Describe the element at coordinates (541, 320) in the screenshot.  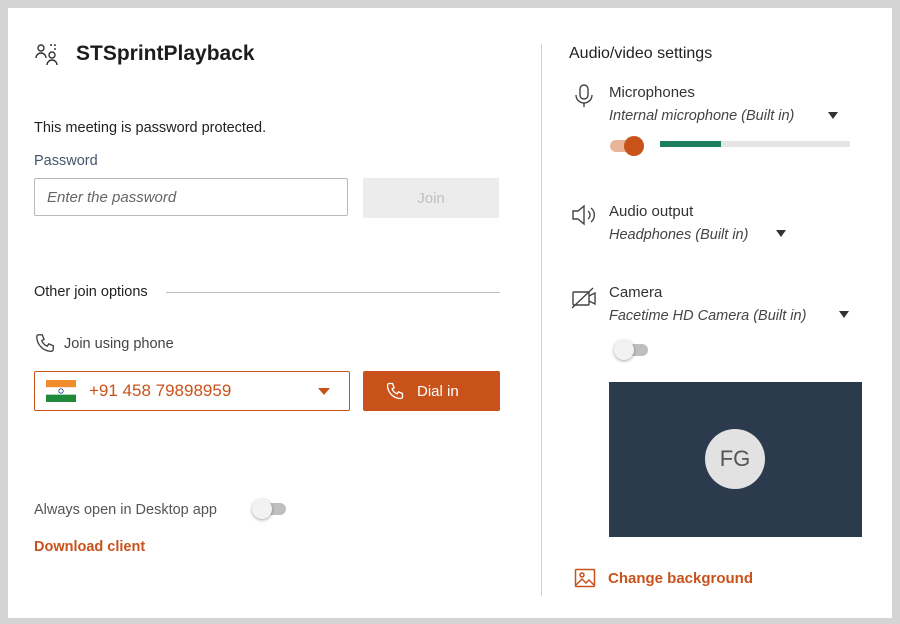
I see `column-divider` at that location.